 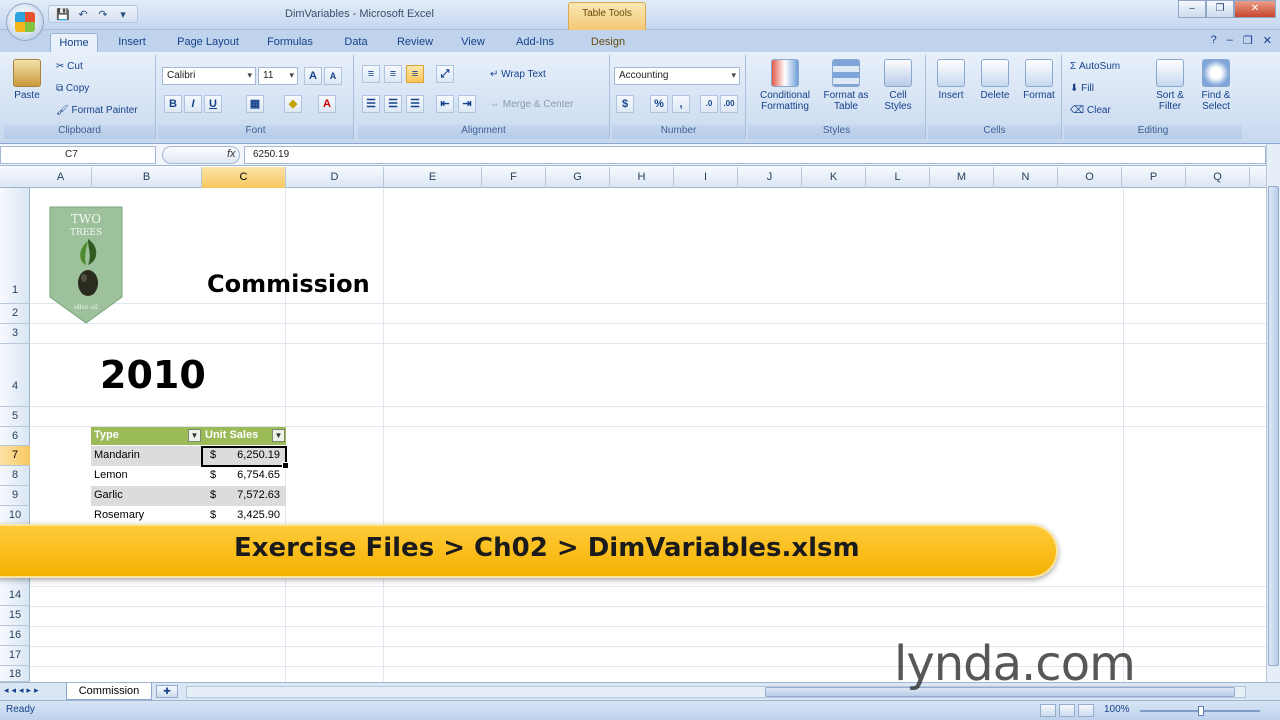 I want to click on tab-review: Review, so click(x=415, y=42).